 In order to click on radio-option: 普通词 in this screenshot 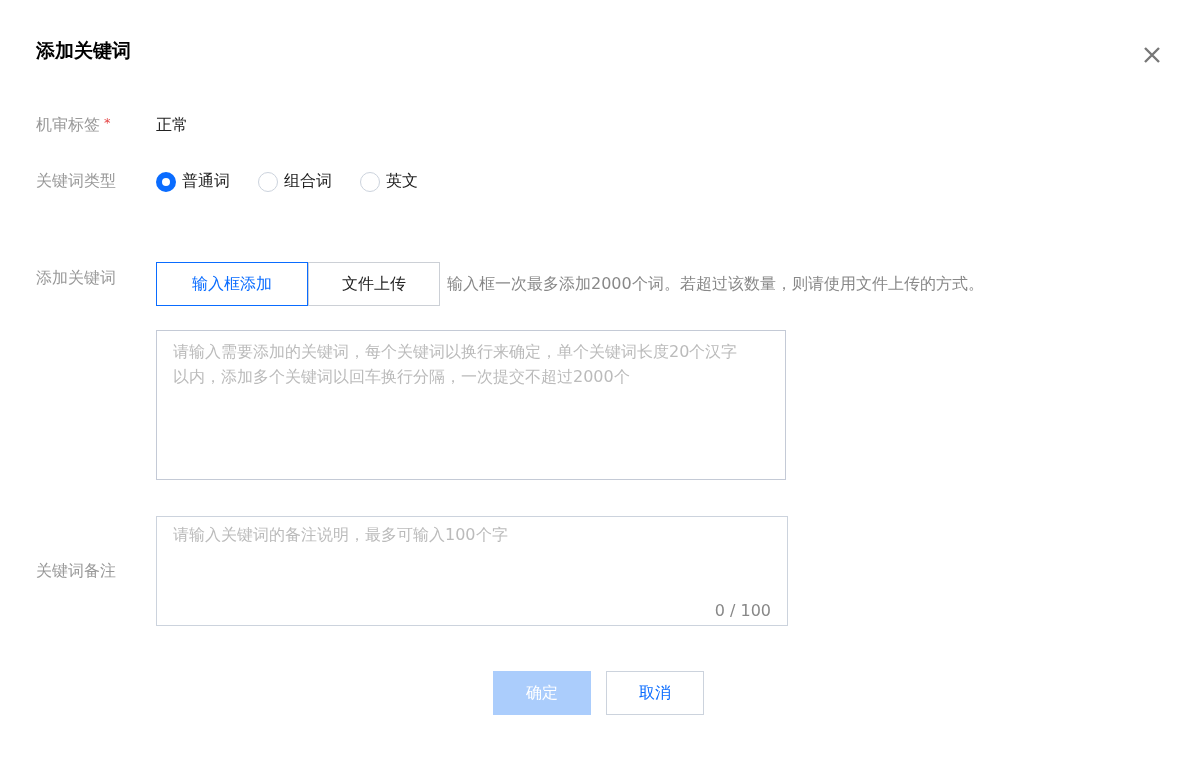, I will do `click(193, 181)`.